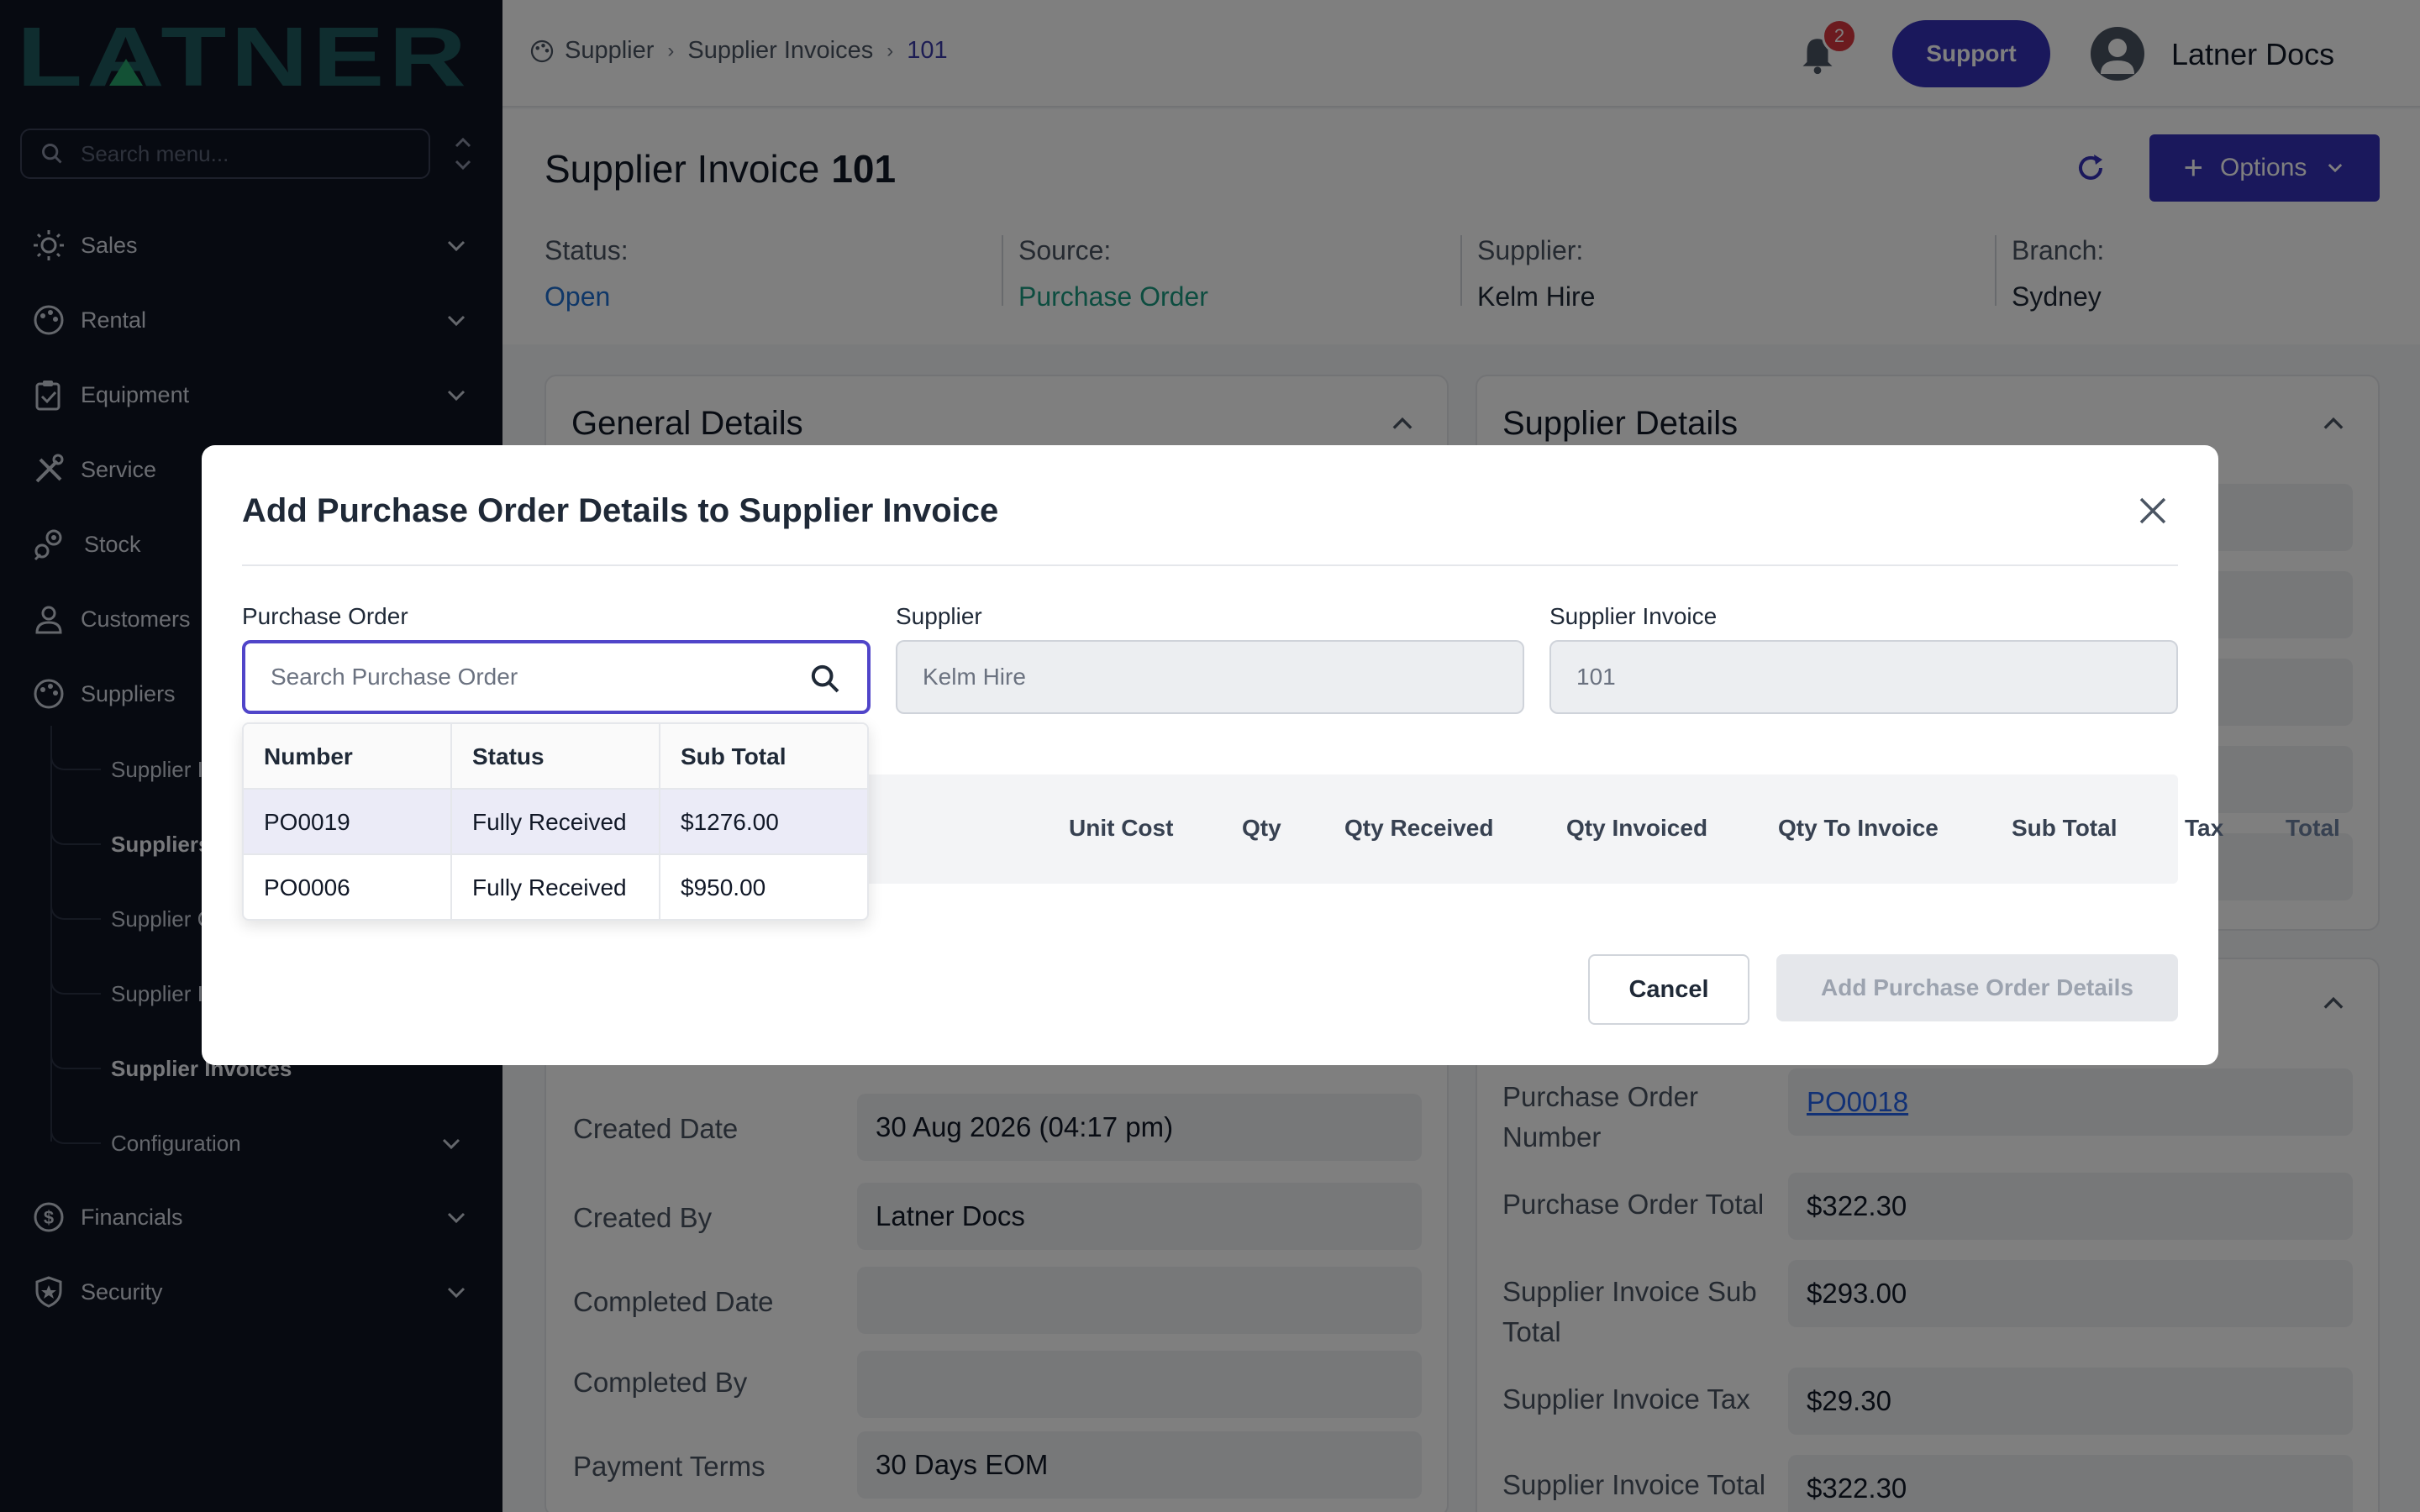 Image resolution: width=2420 pixels, height=1512 pixels. What do you see at coordinates (1210, 677) in the screenshot?
I see `supplier-input: Kelm Hire` at bounding box center [1210, 677].